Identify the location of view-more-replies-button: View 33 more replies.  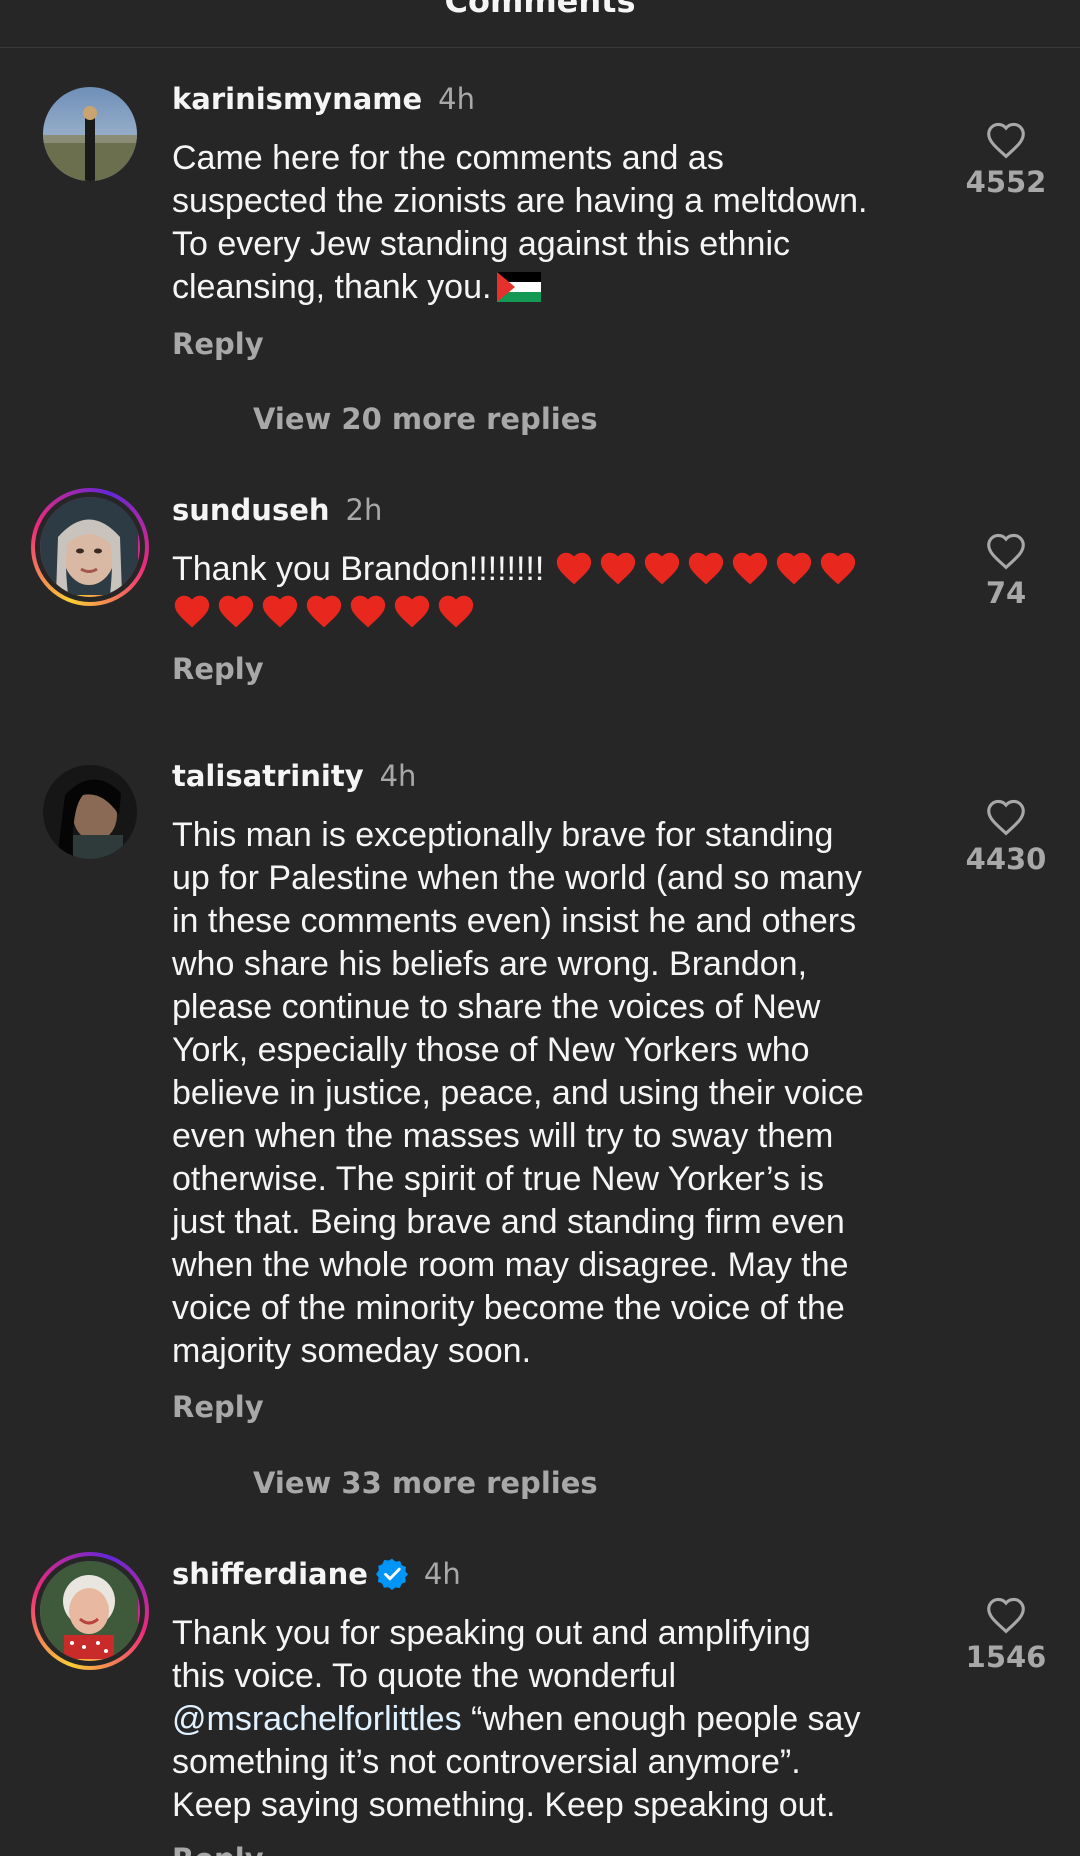
(425, 1483).